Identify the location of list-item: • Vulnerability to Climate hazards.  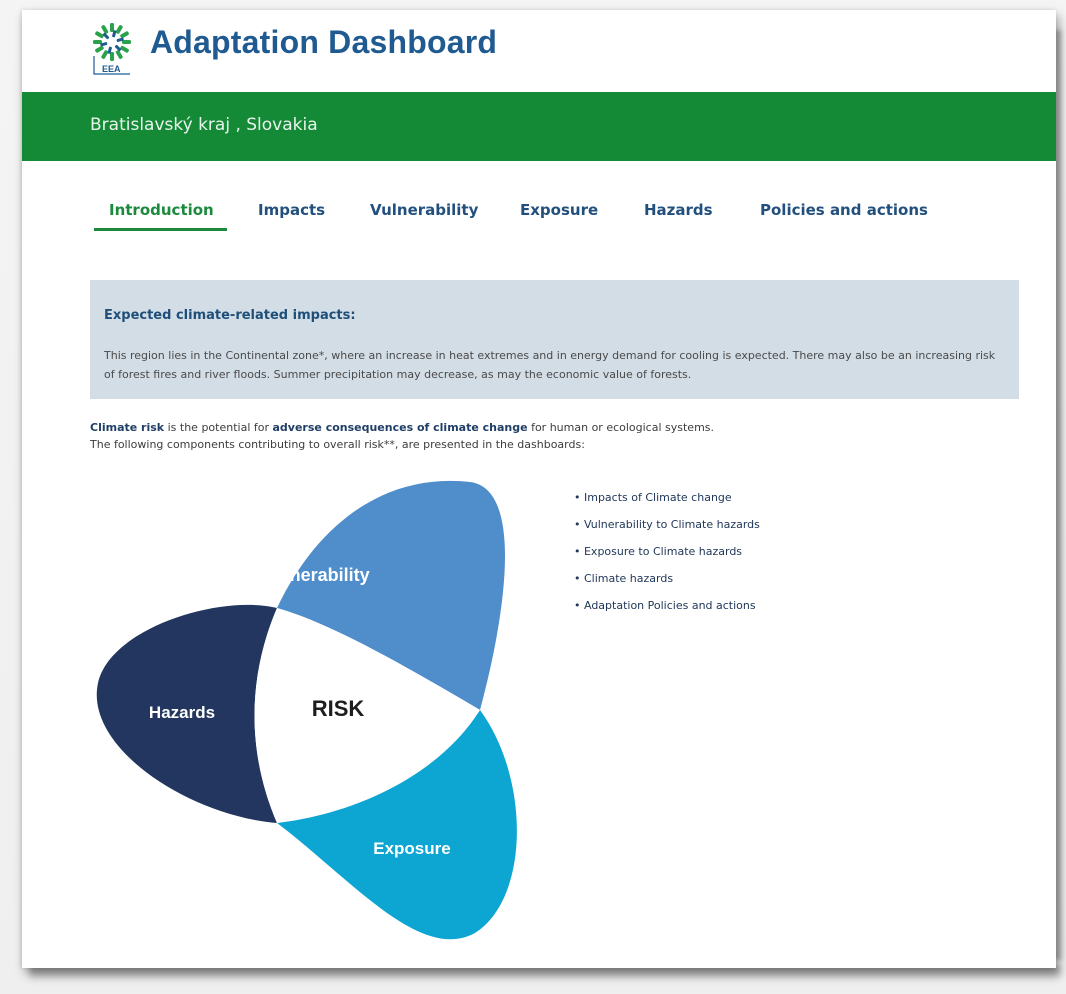
(667, 524).